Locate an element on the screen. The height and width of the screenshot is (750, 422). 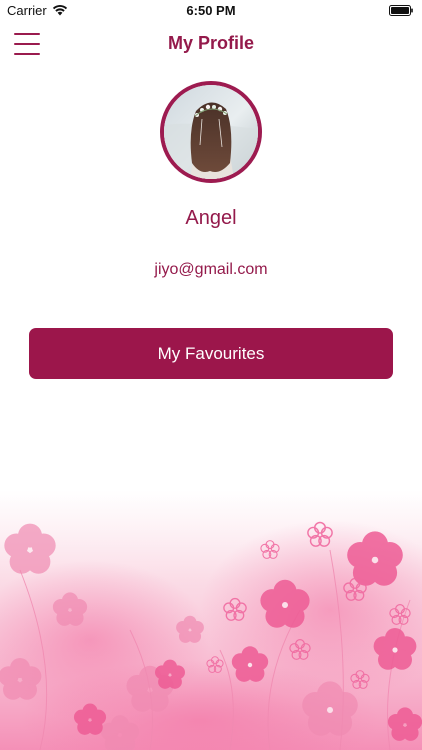
profile-photo is located at coordinates (211, 132).